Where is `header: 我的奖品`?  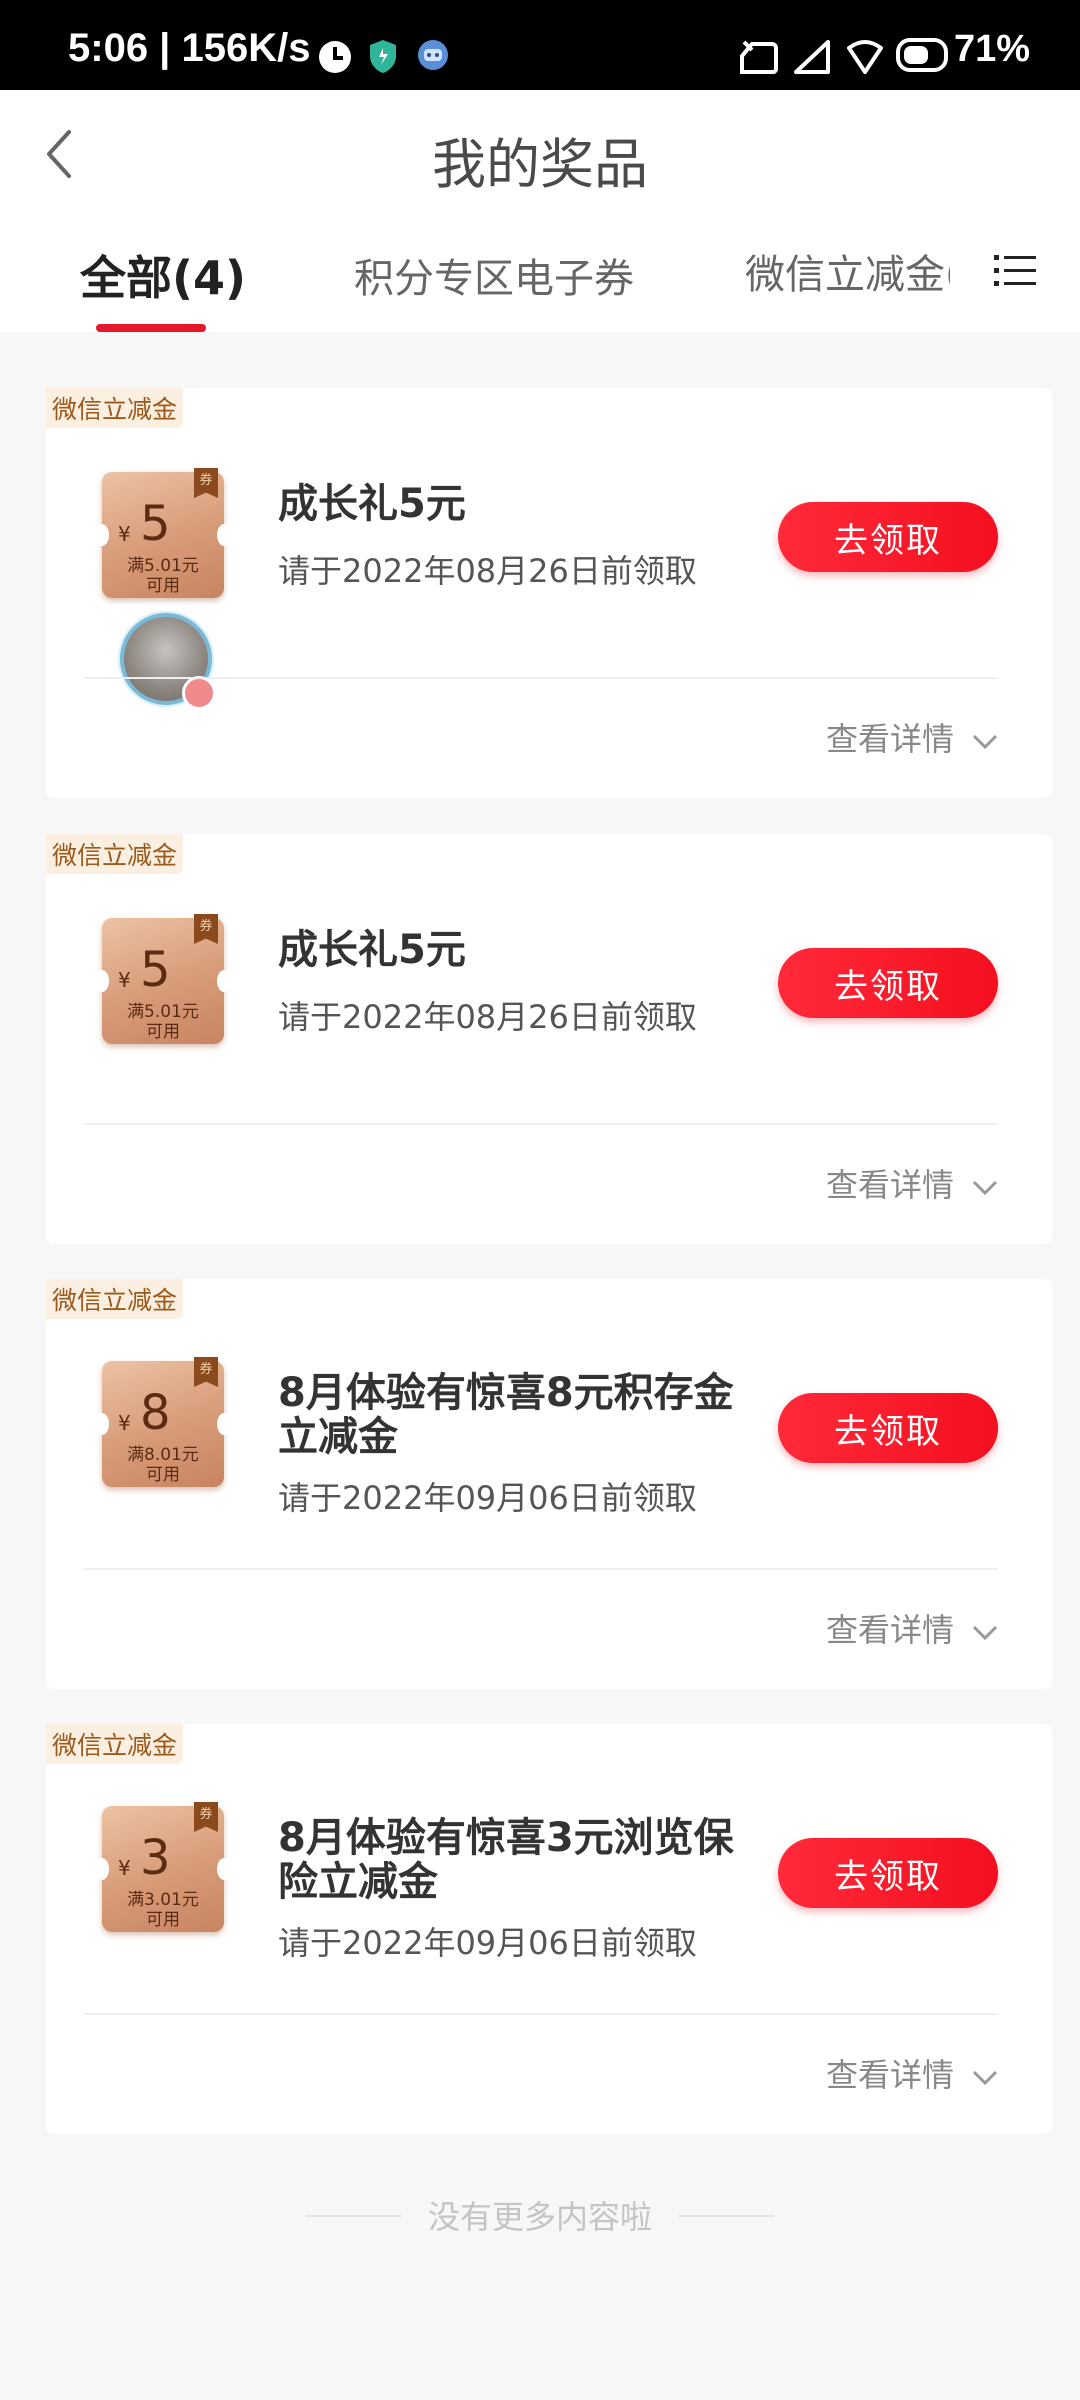
header: 我的奖品 is located at coordinates (540, 155).